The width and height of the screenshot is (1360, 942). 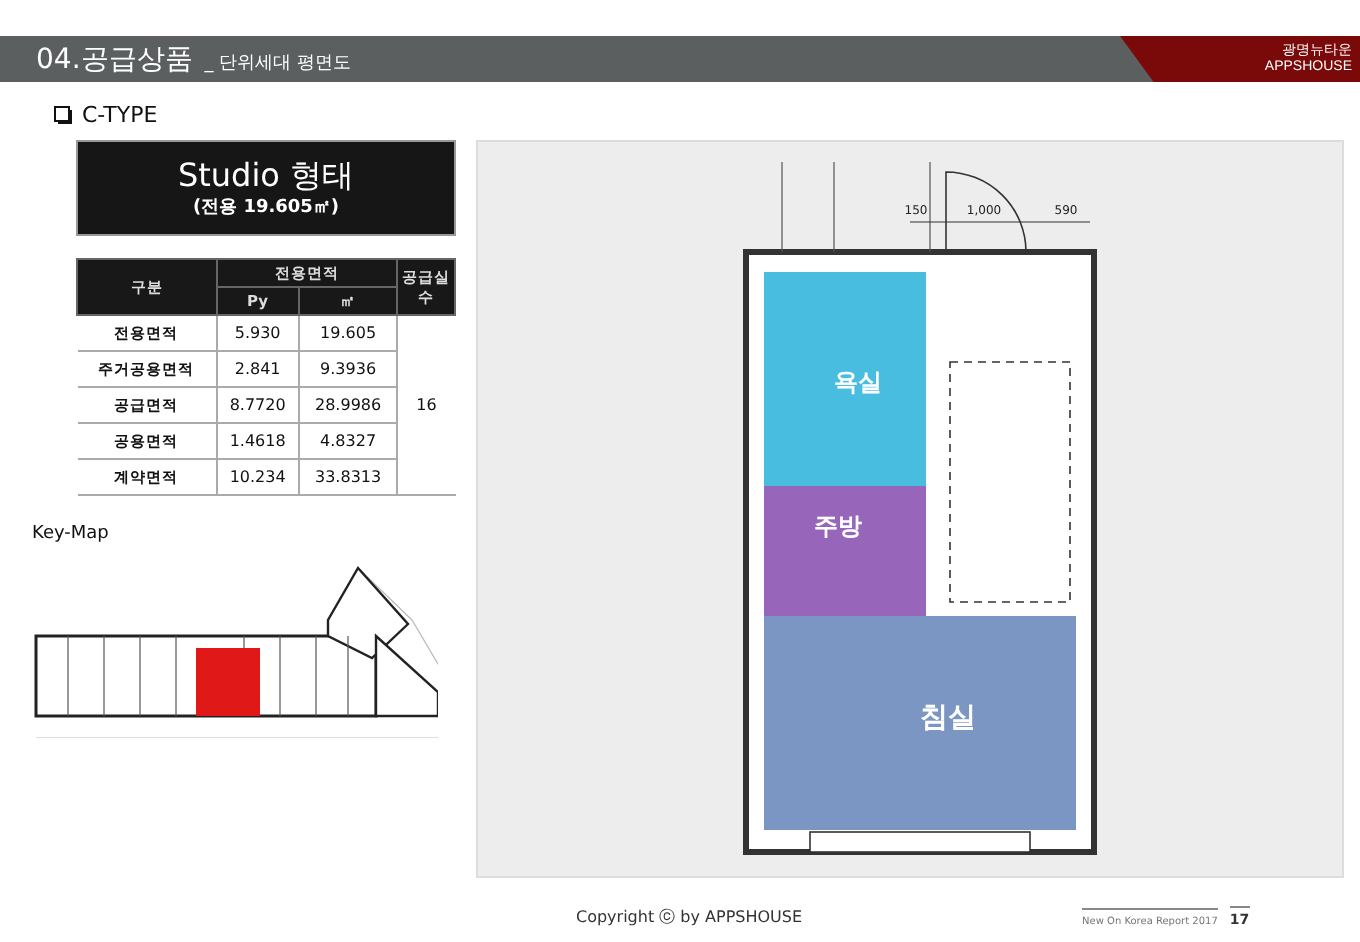 I want to click on room-label: 주방, so click(x=838, y=526).